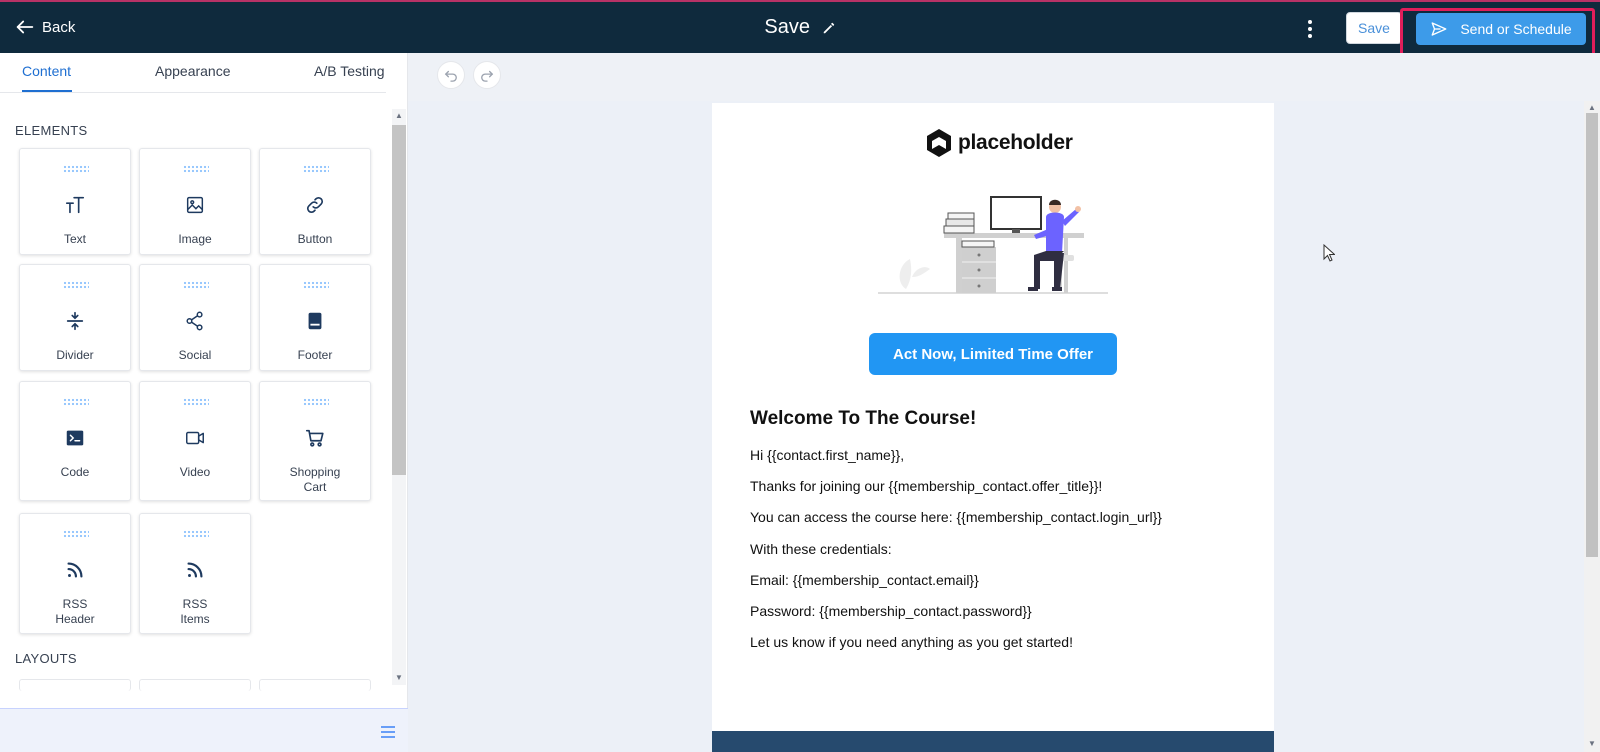 This screenshot has height=752, width=1600. Describe the element at coordinates (315, 479) in the screenshot. I see `element-label: Shopping Cart` at that location.